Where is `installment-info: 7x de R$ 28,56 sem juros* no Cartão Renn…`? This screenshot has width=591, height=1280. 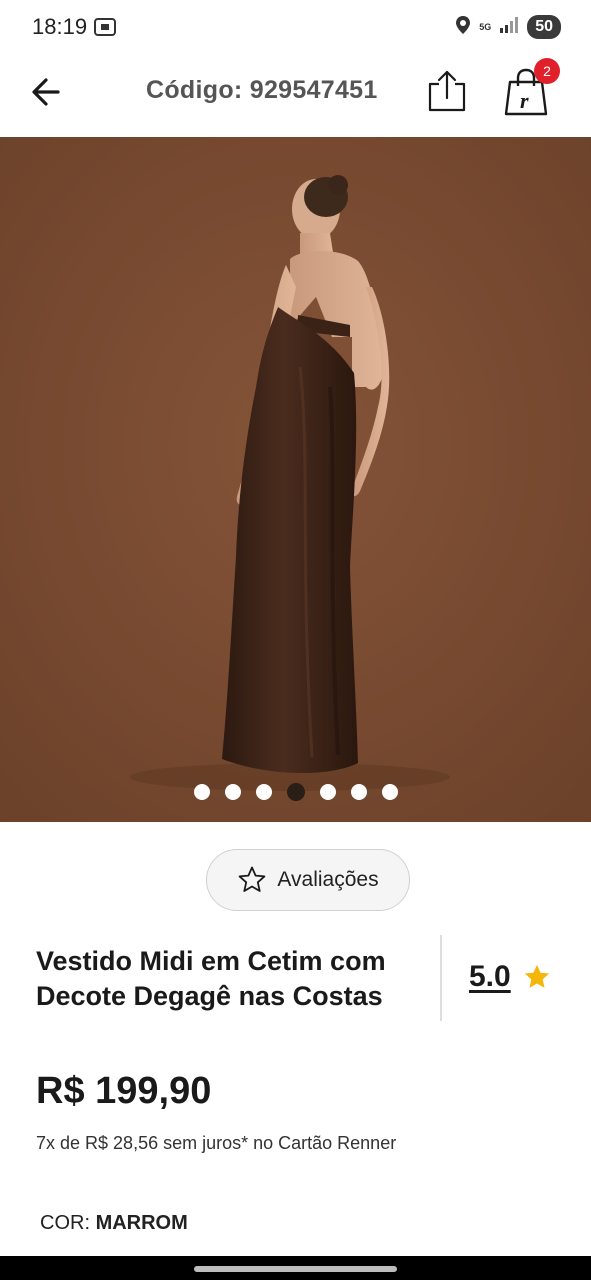 installment-info: 7x de R$ 28,56 sem juros* no Cartão Renn… is located at coordinates (216, 1143).